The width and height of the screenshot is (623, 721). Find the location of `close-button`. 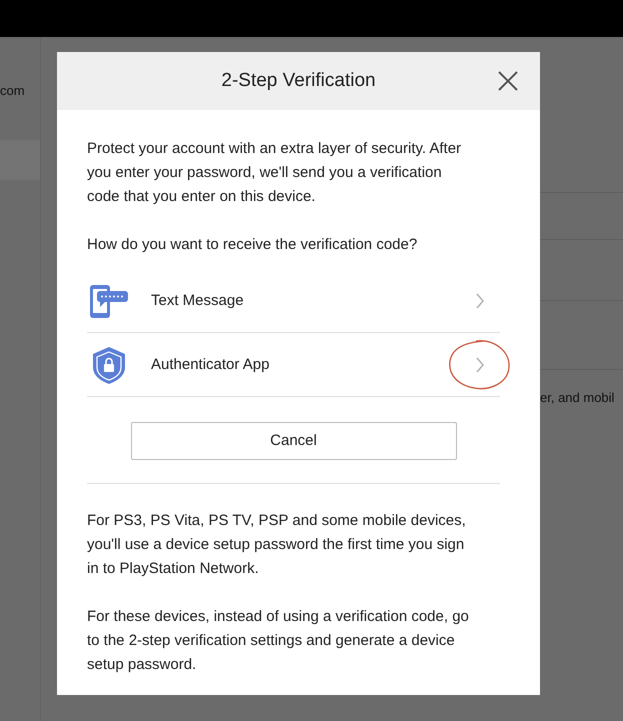

close-button is located at coordinates (508, 81).